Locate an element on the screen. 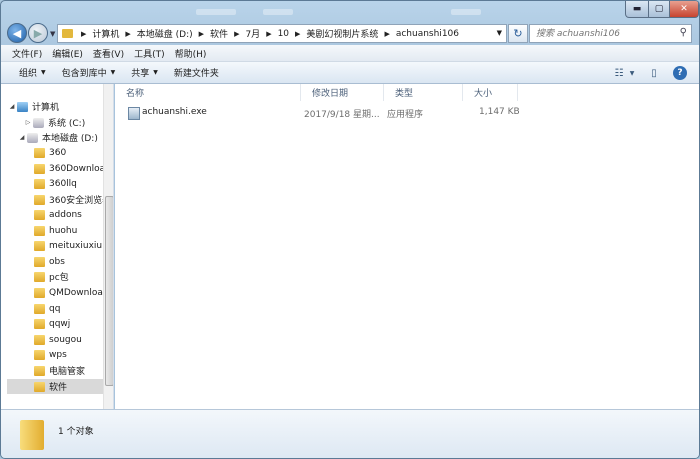 This screenshot has width=700, height=459. title-bar: ▬ ▢ ✕ is located at coordinates (350, 11).